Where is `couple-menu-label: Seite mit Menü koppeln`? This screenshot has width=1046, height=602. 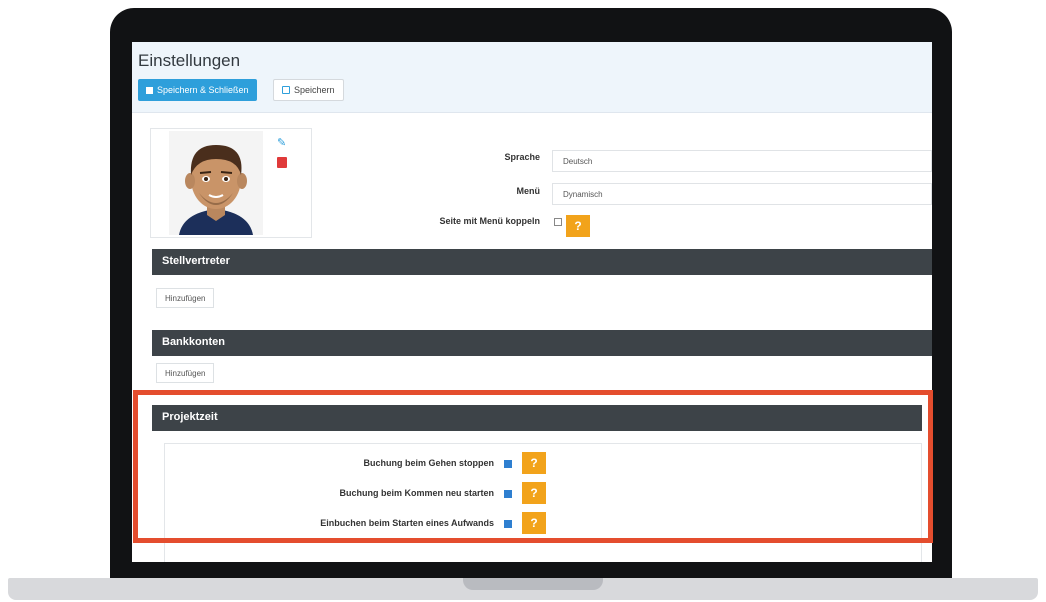 couple-menu-label: Seite mit Menü koppeln is located at coordinates (489, 221).